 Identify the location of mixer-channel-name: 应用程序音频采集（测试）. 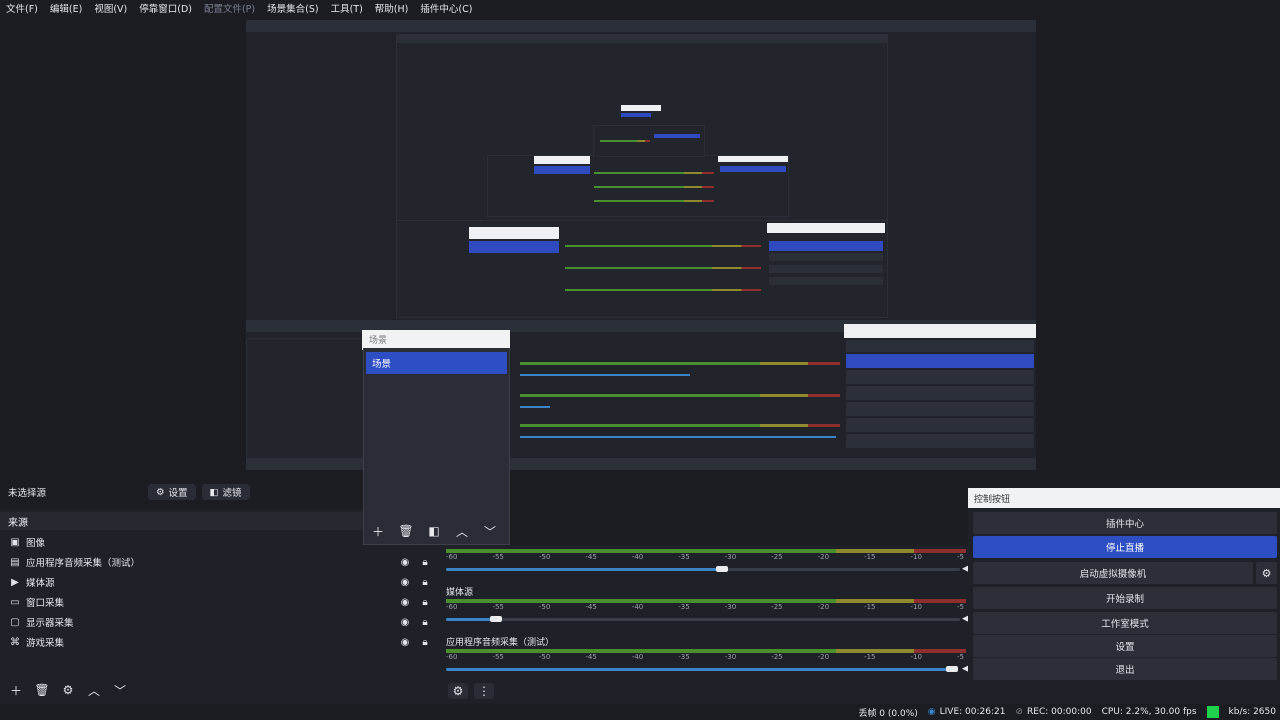
(500, 643).